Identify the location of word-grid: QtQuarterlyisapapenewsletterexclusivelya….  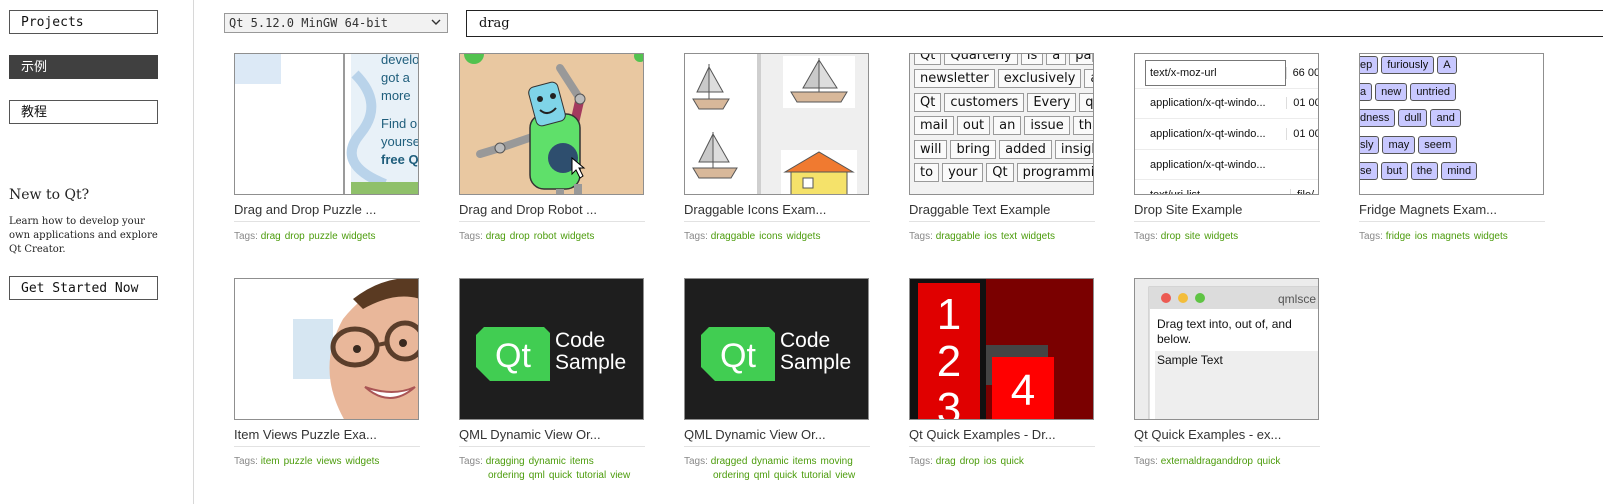
(1003, 120).